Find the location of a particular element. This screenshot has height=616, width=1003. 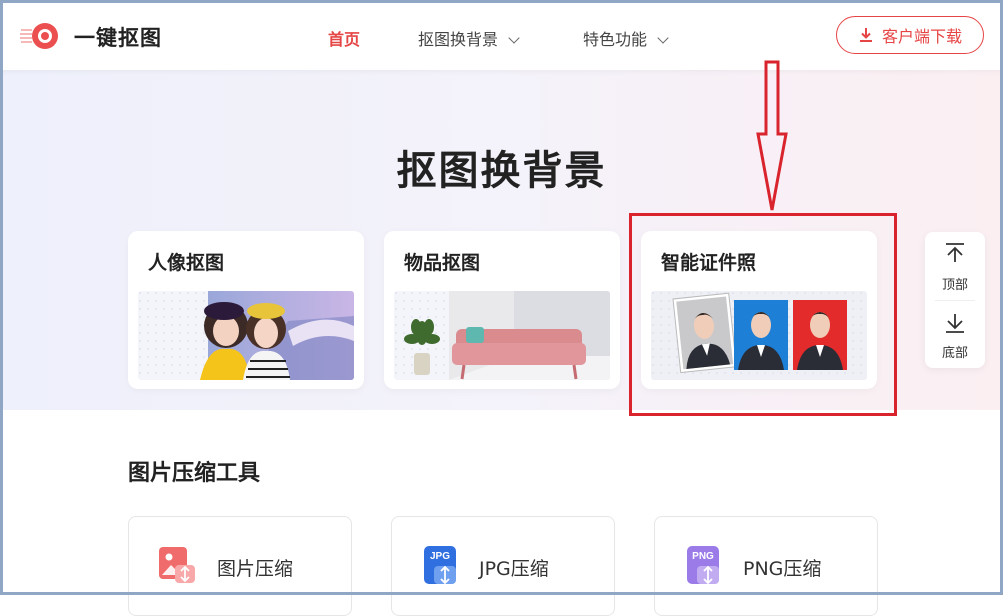

png-icon-text: PNG is located at coordinates (703, 556).